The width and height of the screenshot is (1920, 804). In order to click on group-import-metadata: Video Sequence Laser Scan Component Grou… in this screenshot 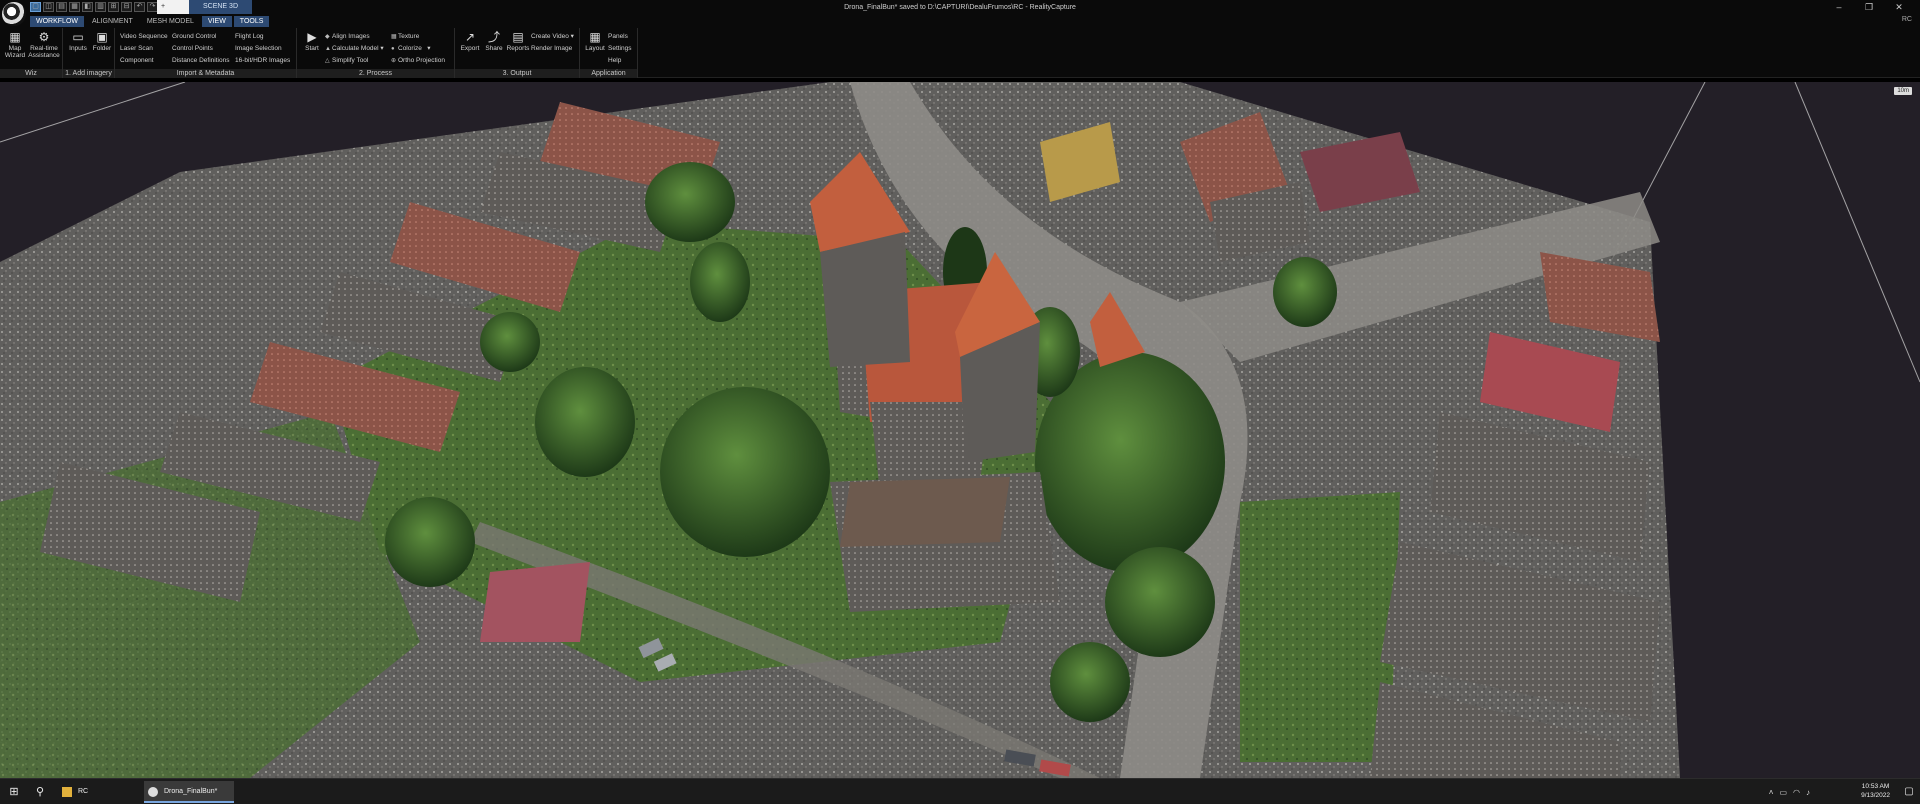, I will do `click(206, 53)`.